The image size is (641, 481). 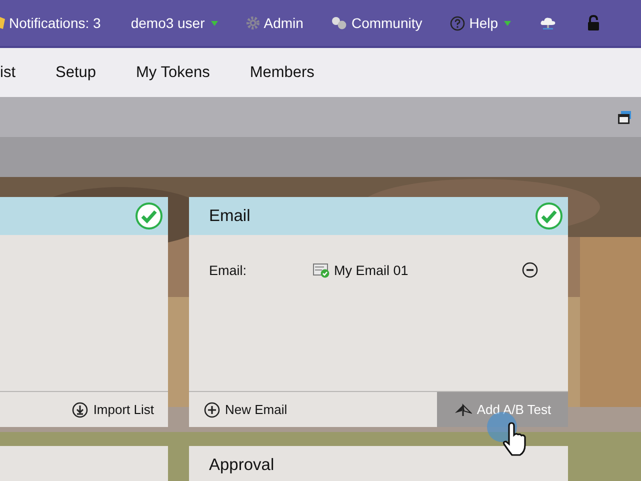 What do you see at coordinates (242, 465) in the screenshot?
I see `card-title: Approval` at bounding box center [242, 465].